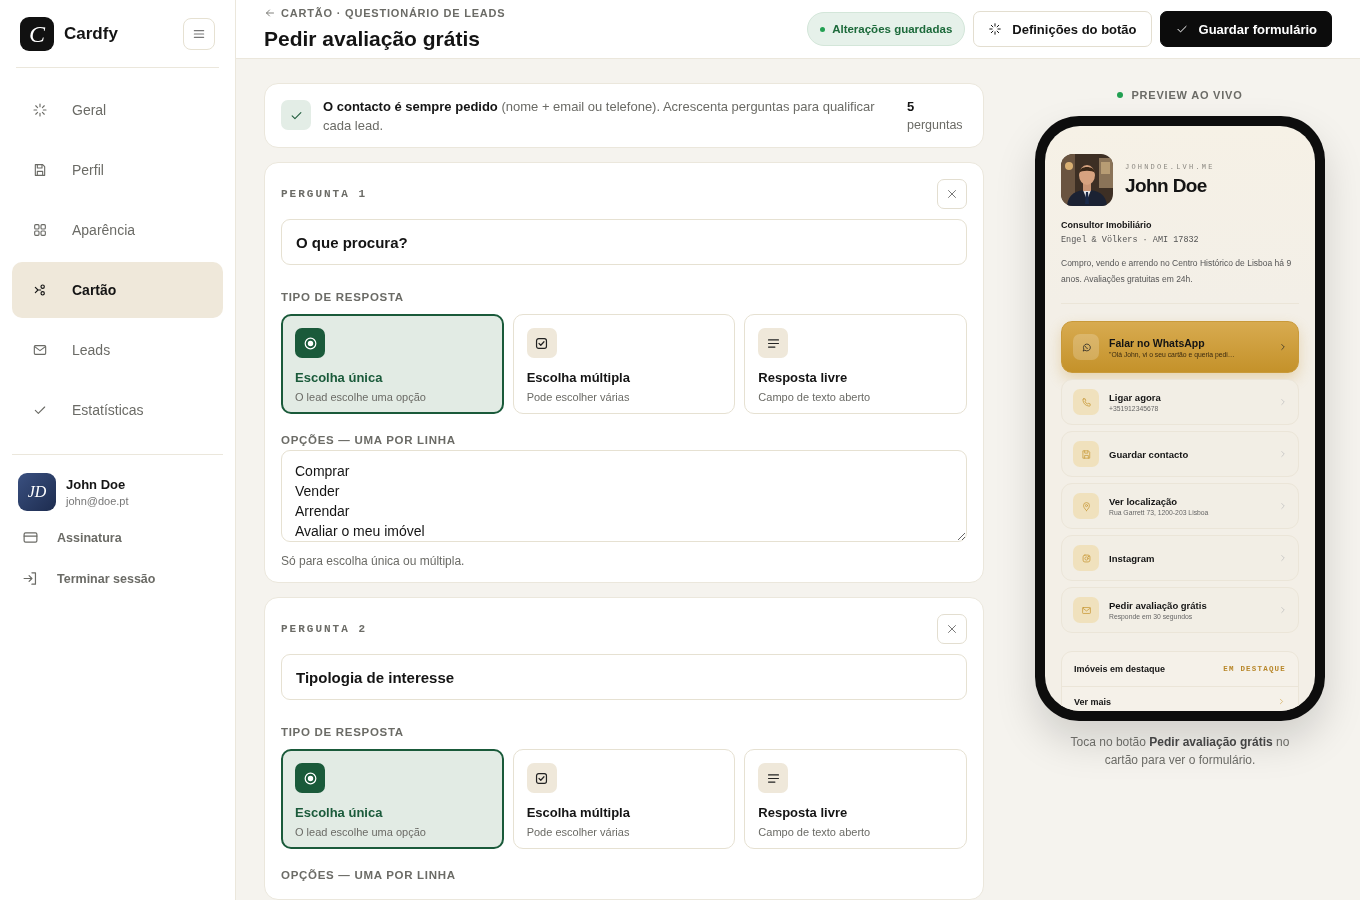  I want to click on floppy-disk-icon, so click(1086, 454).